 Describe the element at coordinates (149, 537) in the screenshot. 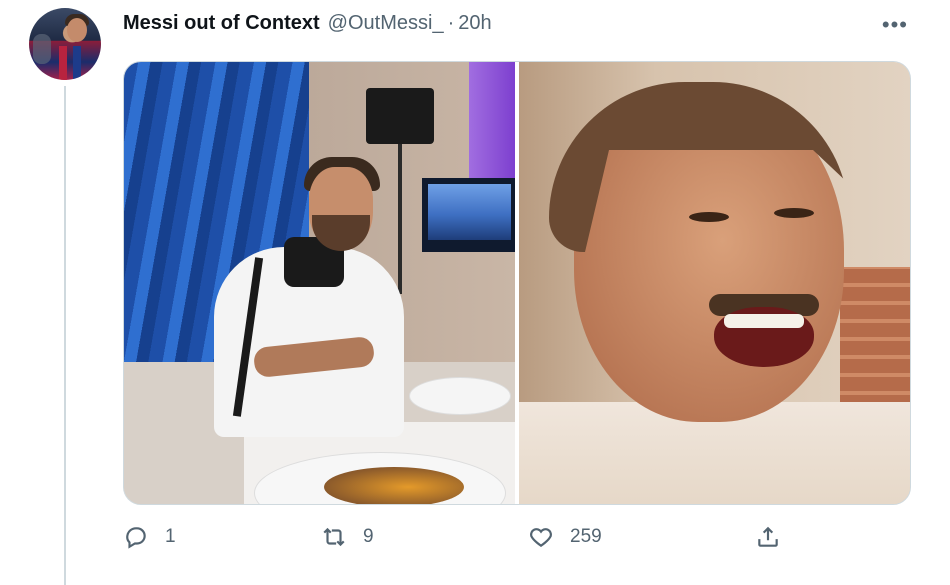

I see `reply-button: 1` at that location.